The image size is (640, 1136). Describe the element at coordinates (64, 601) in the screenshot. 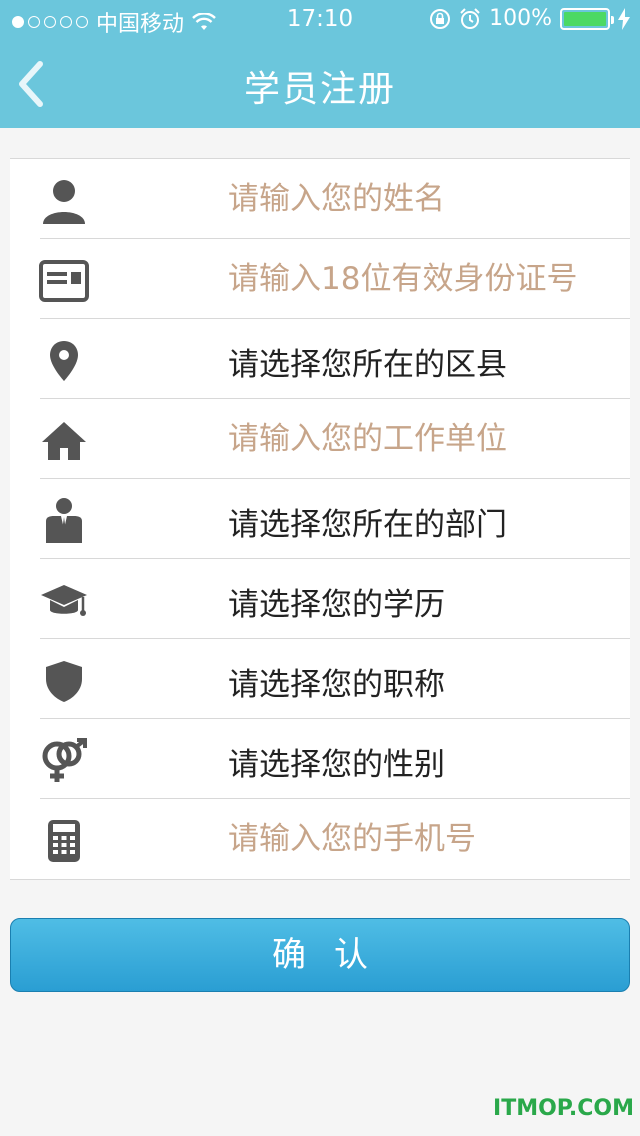

I see `graduation-cap-icon` at that location.